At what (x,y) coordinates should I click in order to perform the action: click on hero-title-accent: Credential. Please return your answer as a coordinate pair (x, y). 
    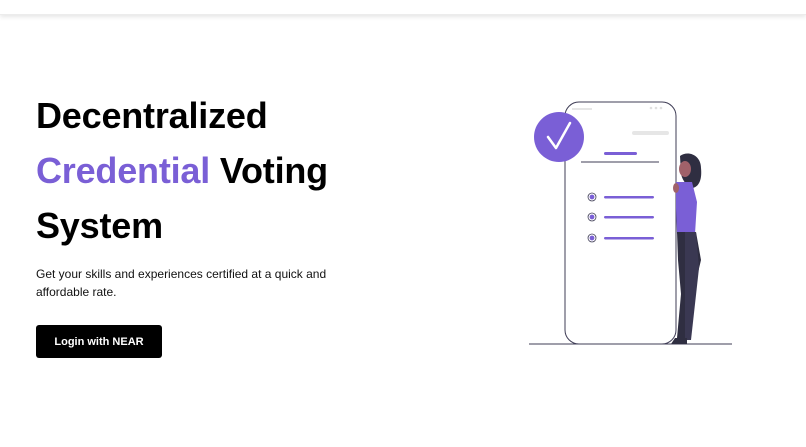
    Looking at the image, I should click on (123, 170).